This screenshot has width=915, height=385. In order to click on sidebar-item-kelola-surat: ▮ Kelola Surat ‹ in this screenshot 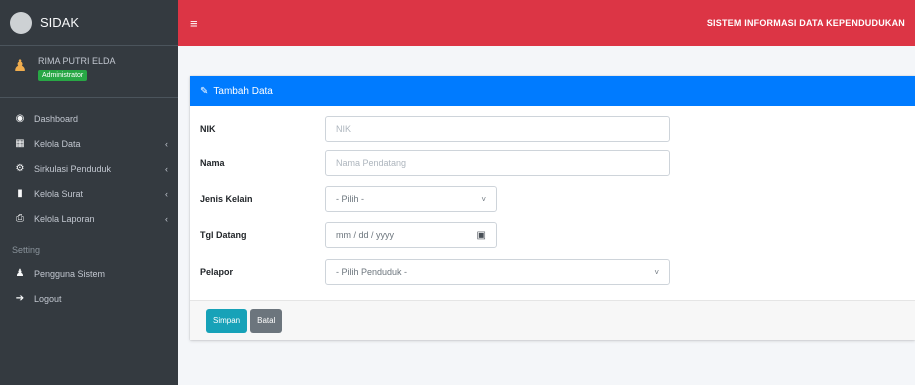, I will do `click(89, 193)`.